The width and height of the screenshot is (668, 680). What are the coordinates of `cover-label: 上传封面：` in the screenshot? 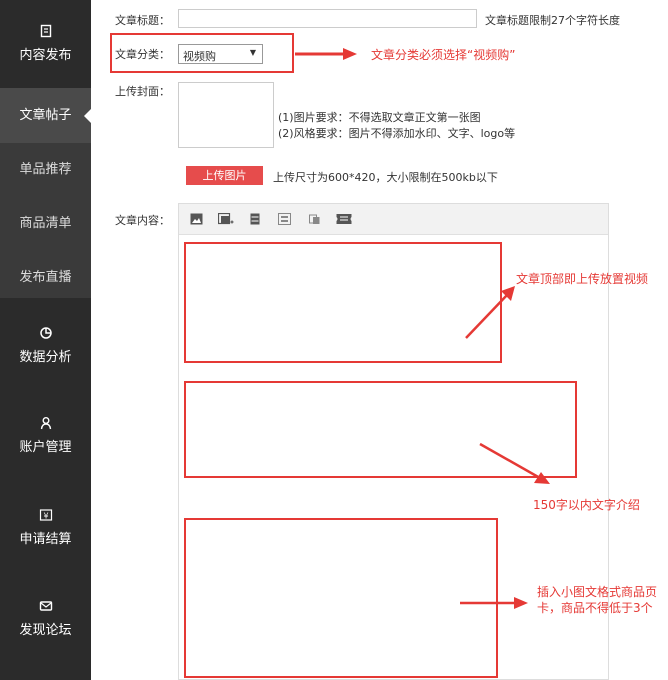 It's located at (142, 91).